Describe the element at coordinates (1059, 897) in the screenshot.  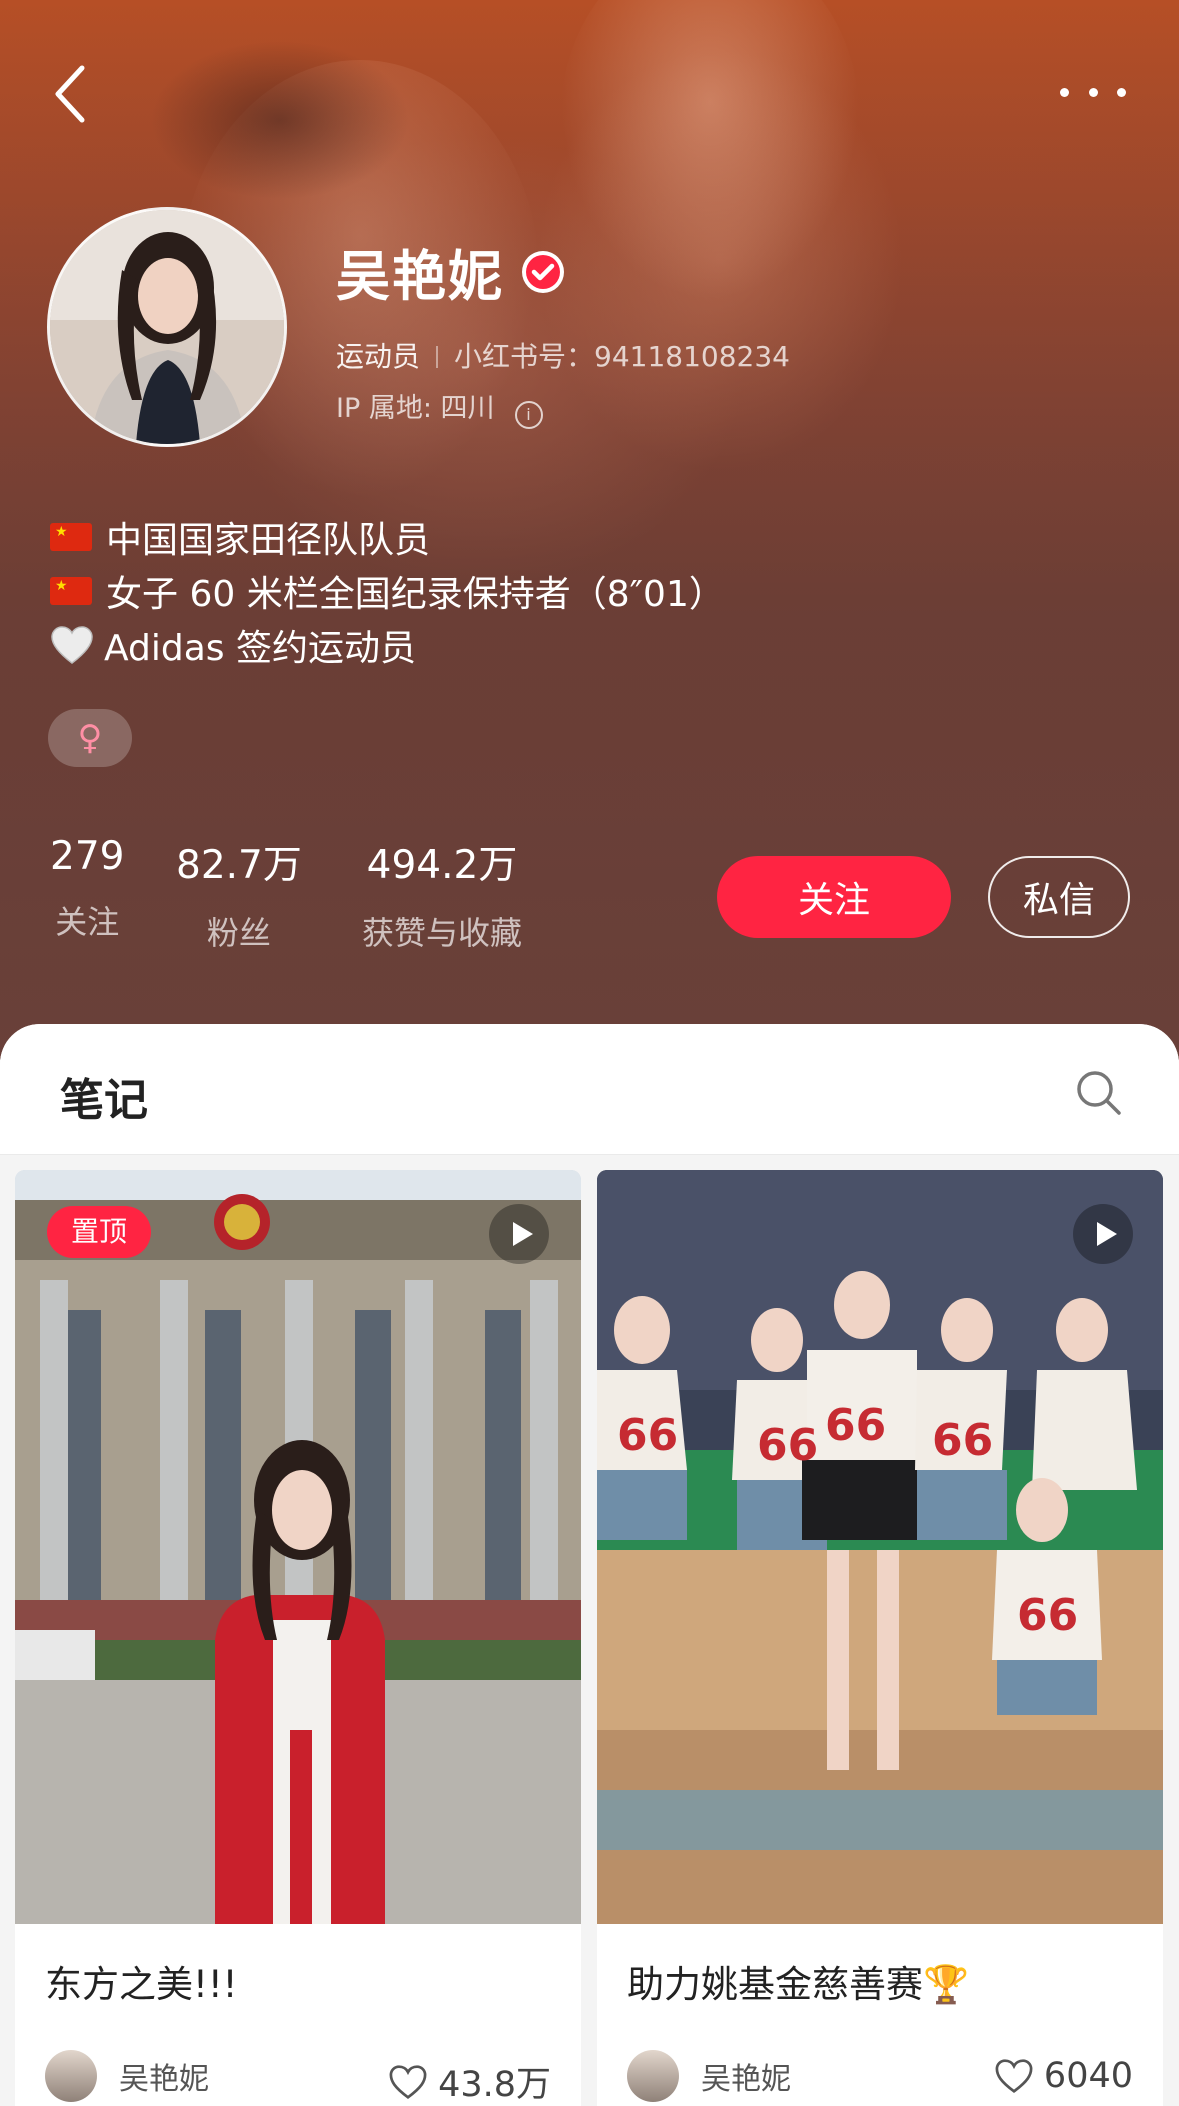
I see `message-button: 私信` at that location.